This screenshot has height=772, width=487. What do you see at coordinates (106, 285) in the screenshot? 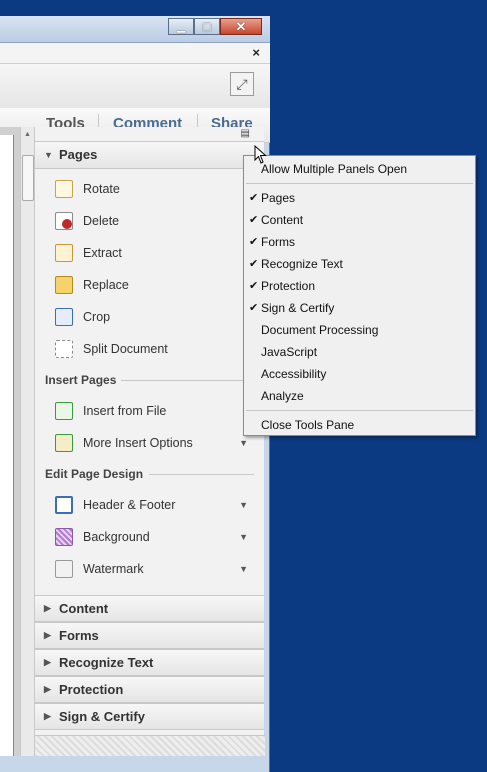
I see `tool-label: Replace` at bounding box center [106, 285].